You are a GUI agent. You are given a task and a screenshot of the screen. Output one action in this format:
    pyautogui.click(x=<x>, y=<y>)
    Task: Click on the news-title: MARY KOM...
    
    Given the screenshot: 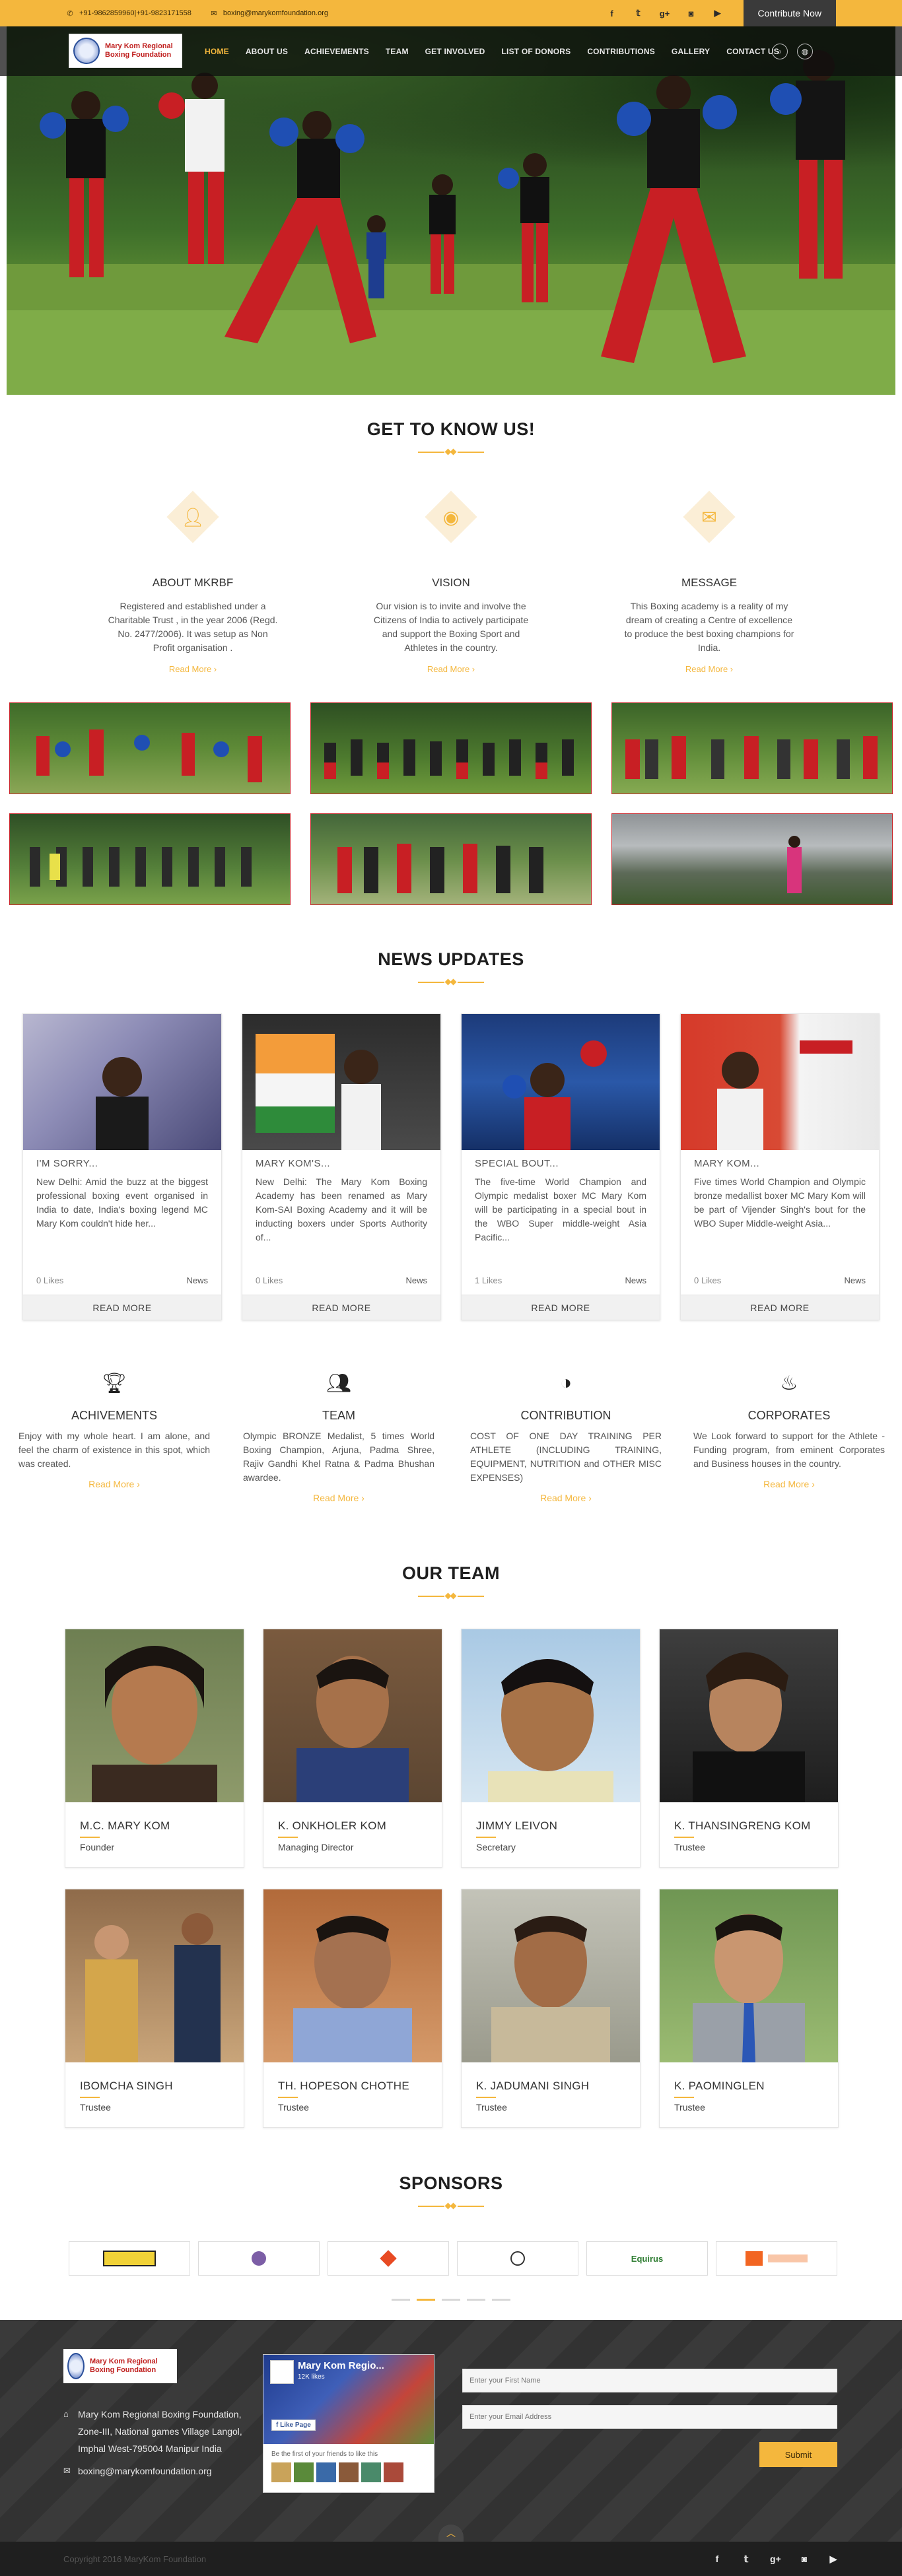 What is the action you would take?
    pyautogui.click(x=726, y=1164)
    